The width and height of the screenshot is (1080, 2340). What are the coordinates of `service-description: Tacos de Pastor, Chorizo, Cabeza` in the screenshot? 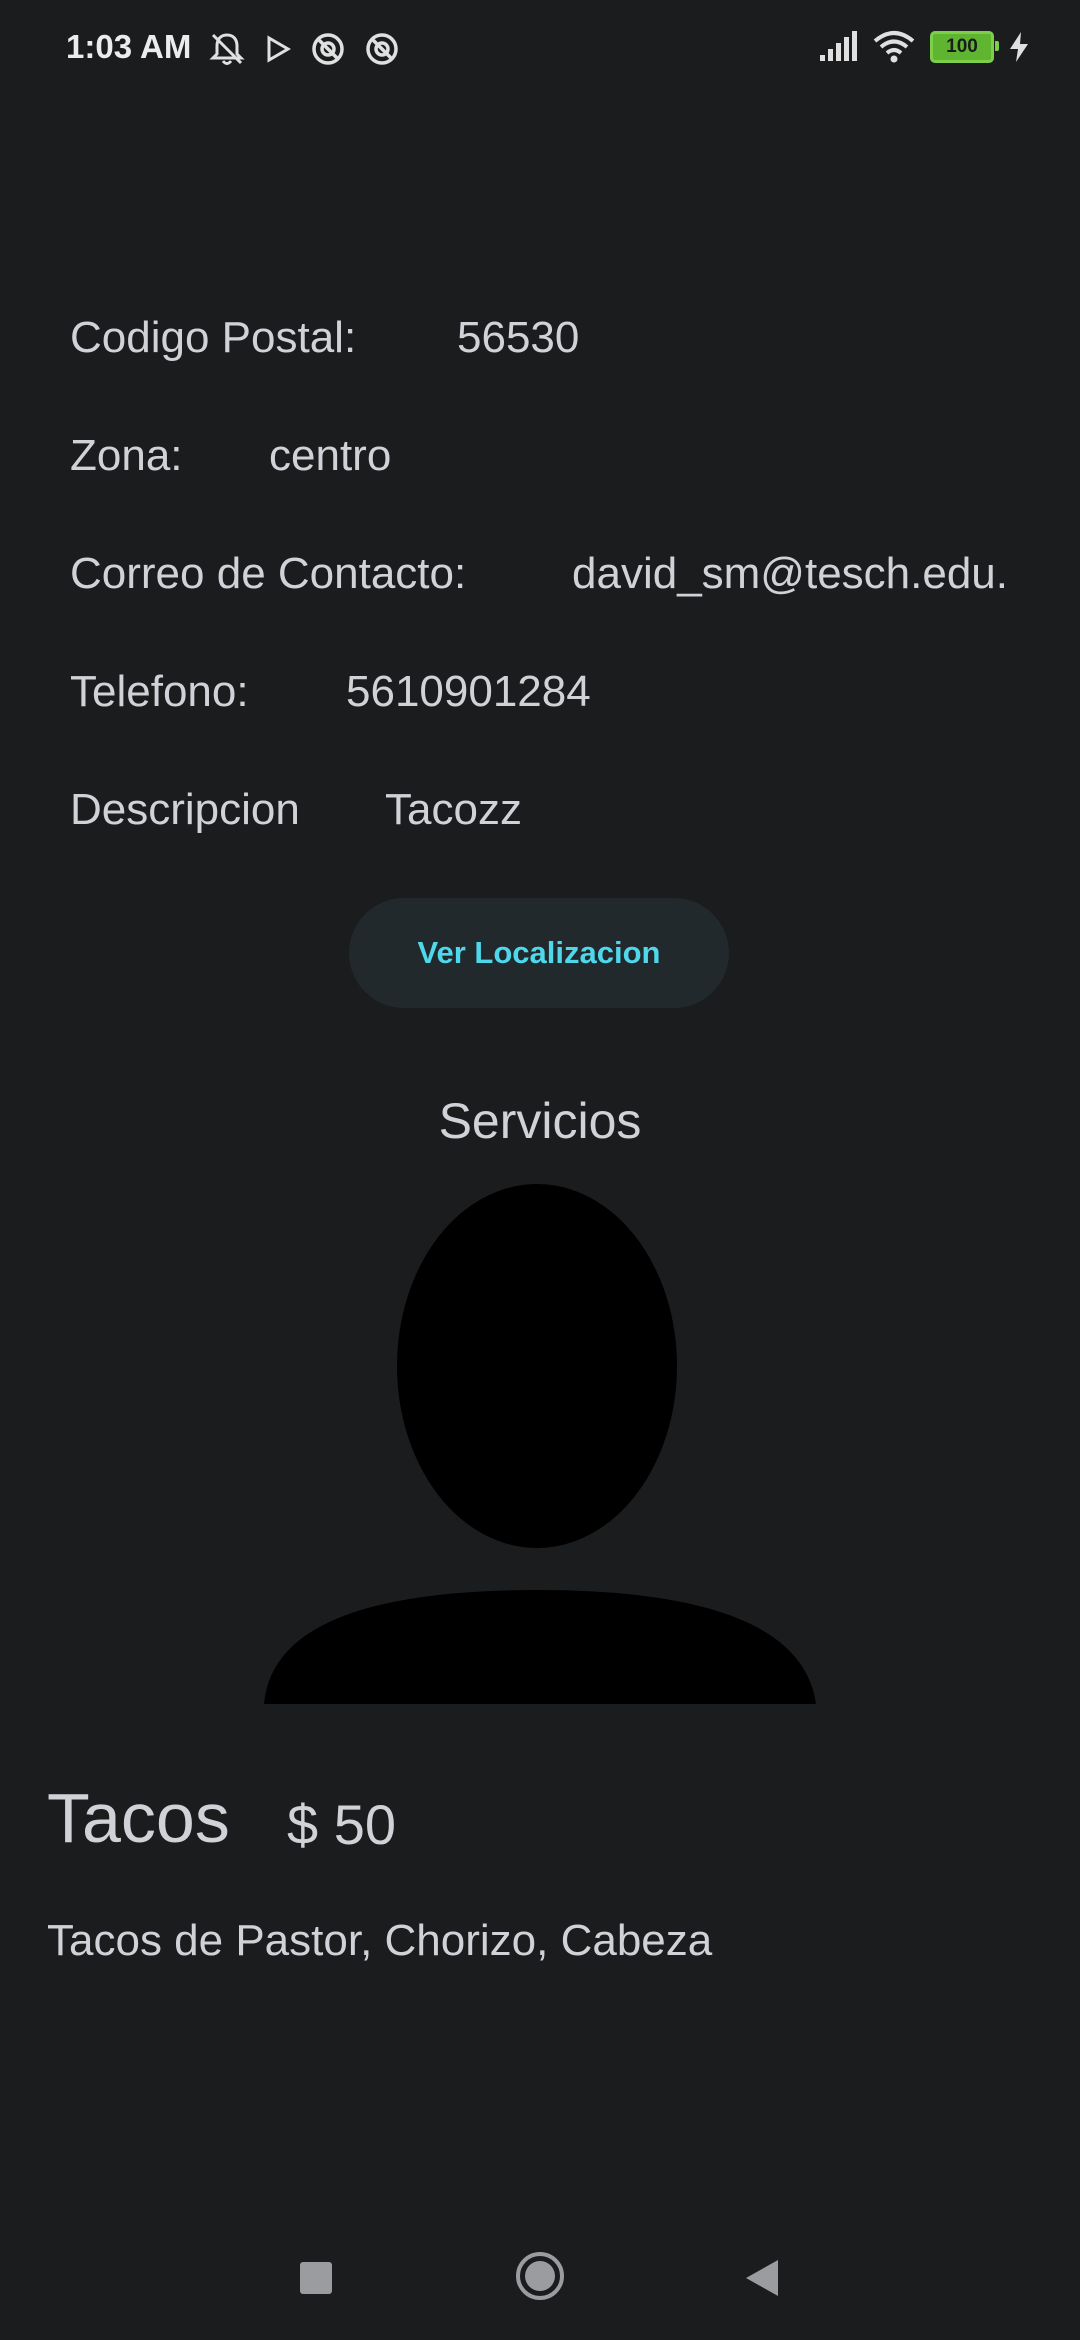 It's located at (380, 1940).